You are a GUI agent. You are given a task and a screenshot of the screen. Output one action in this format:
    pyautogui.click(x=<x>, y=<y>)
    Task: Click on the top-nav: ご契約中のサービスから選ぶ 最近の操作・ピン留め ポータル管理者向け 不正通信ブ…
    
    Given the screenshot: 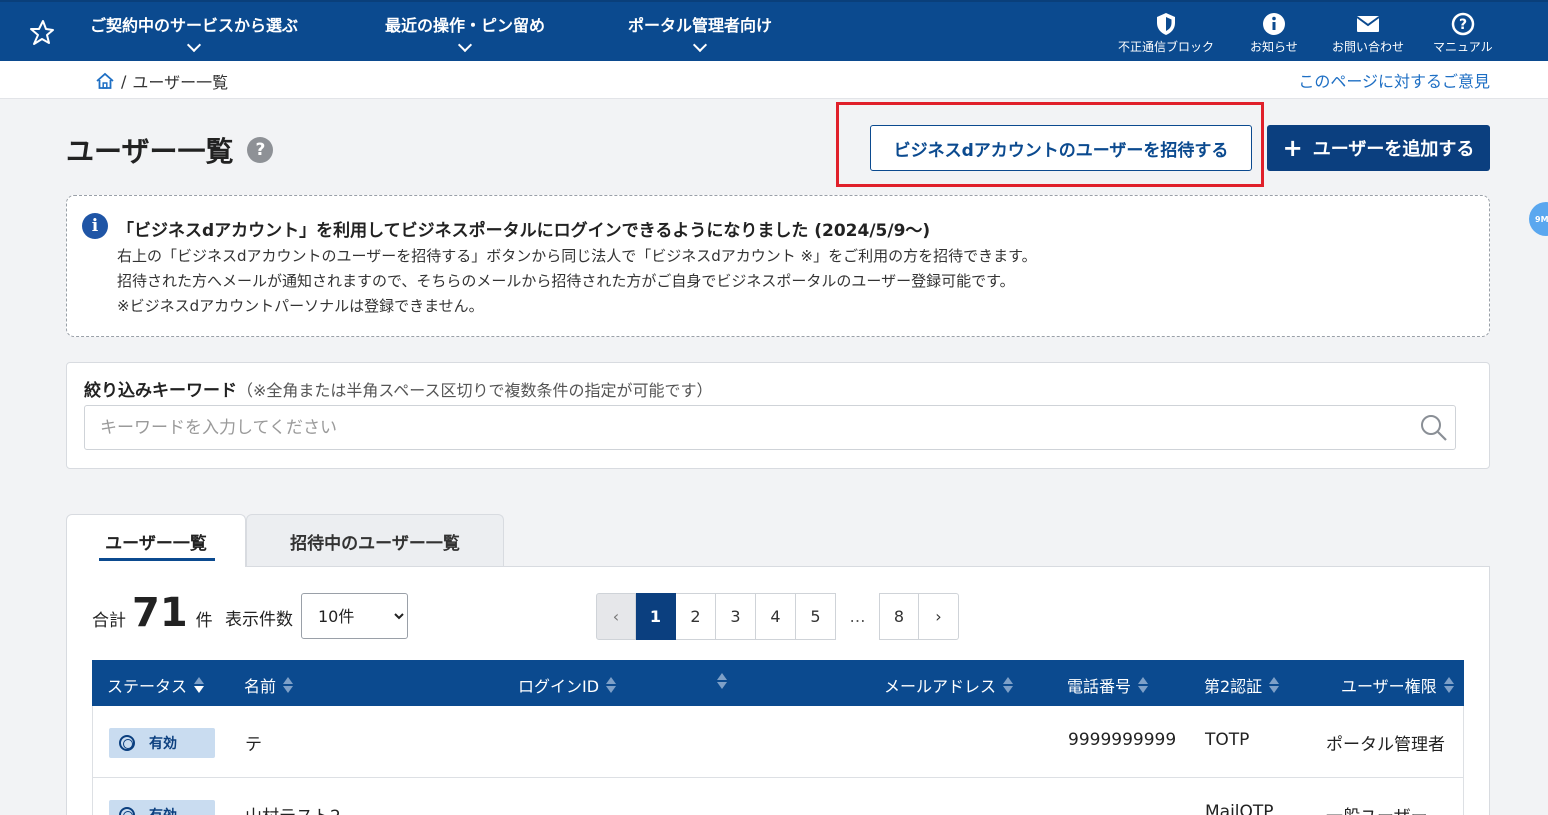 What is the action you would take?
    pyautogui.click(x=774, y=30)
    